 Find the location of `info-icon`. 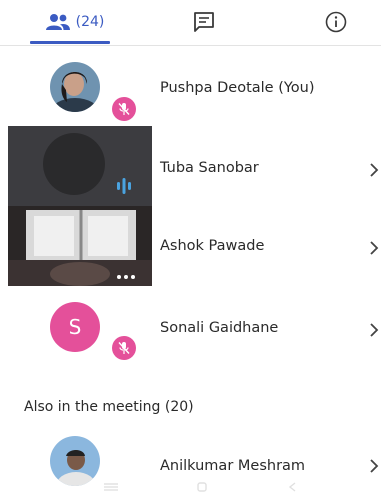

info-icon is located at coordinates (336, 22).